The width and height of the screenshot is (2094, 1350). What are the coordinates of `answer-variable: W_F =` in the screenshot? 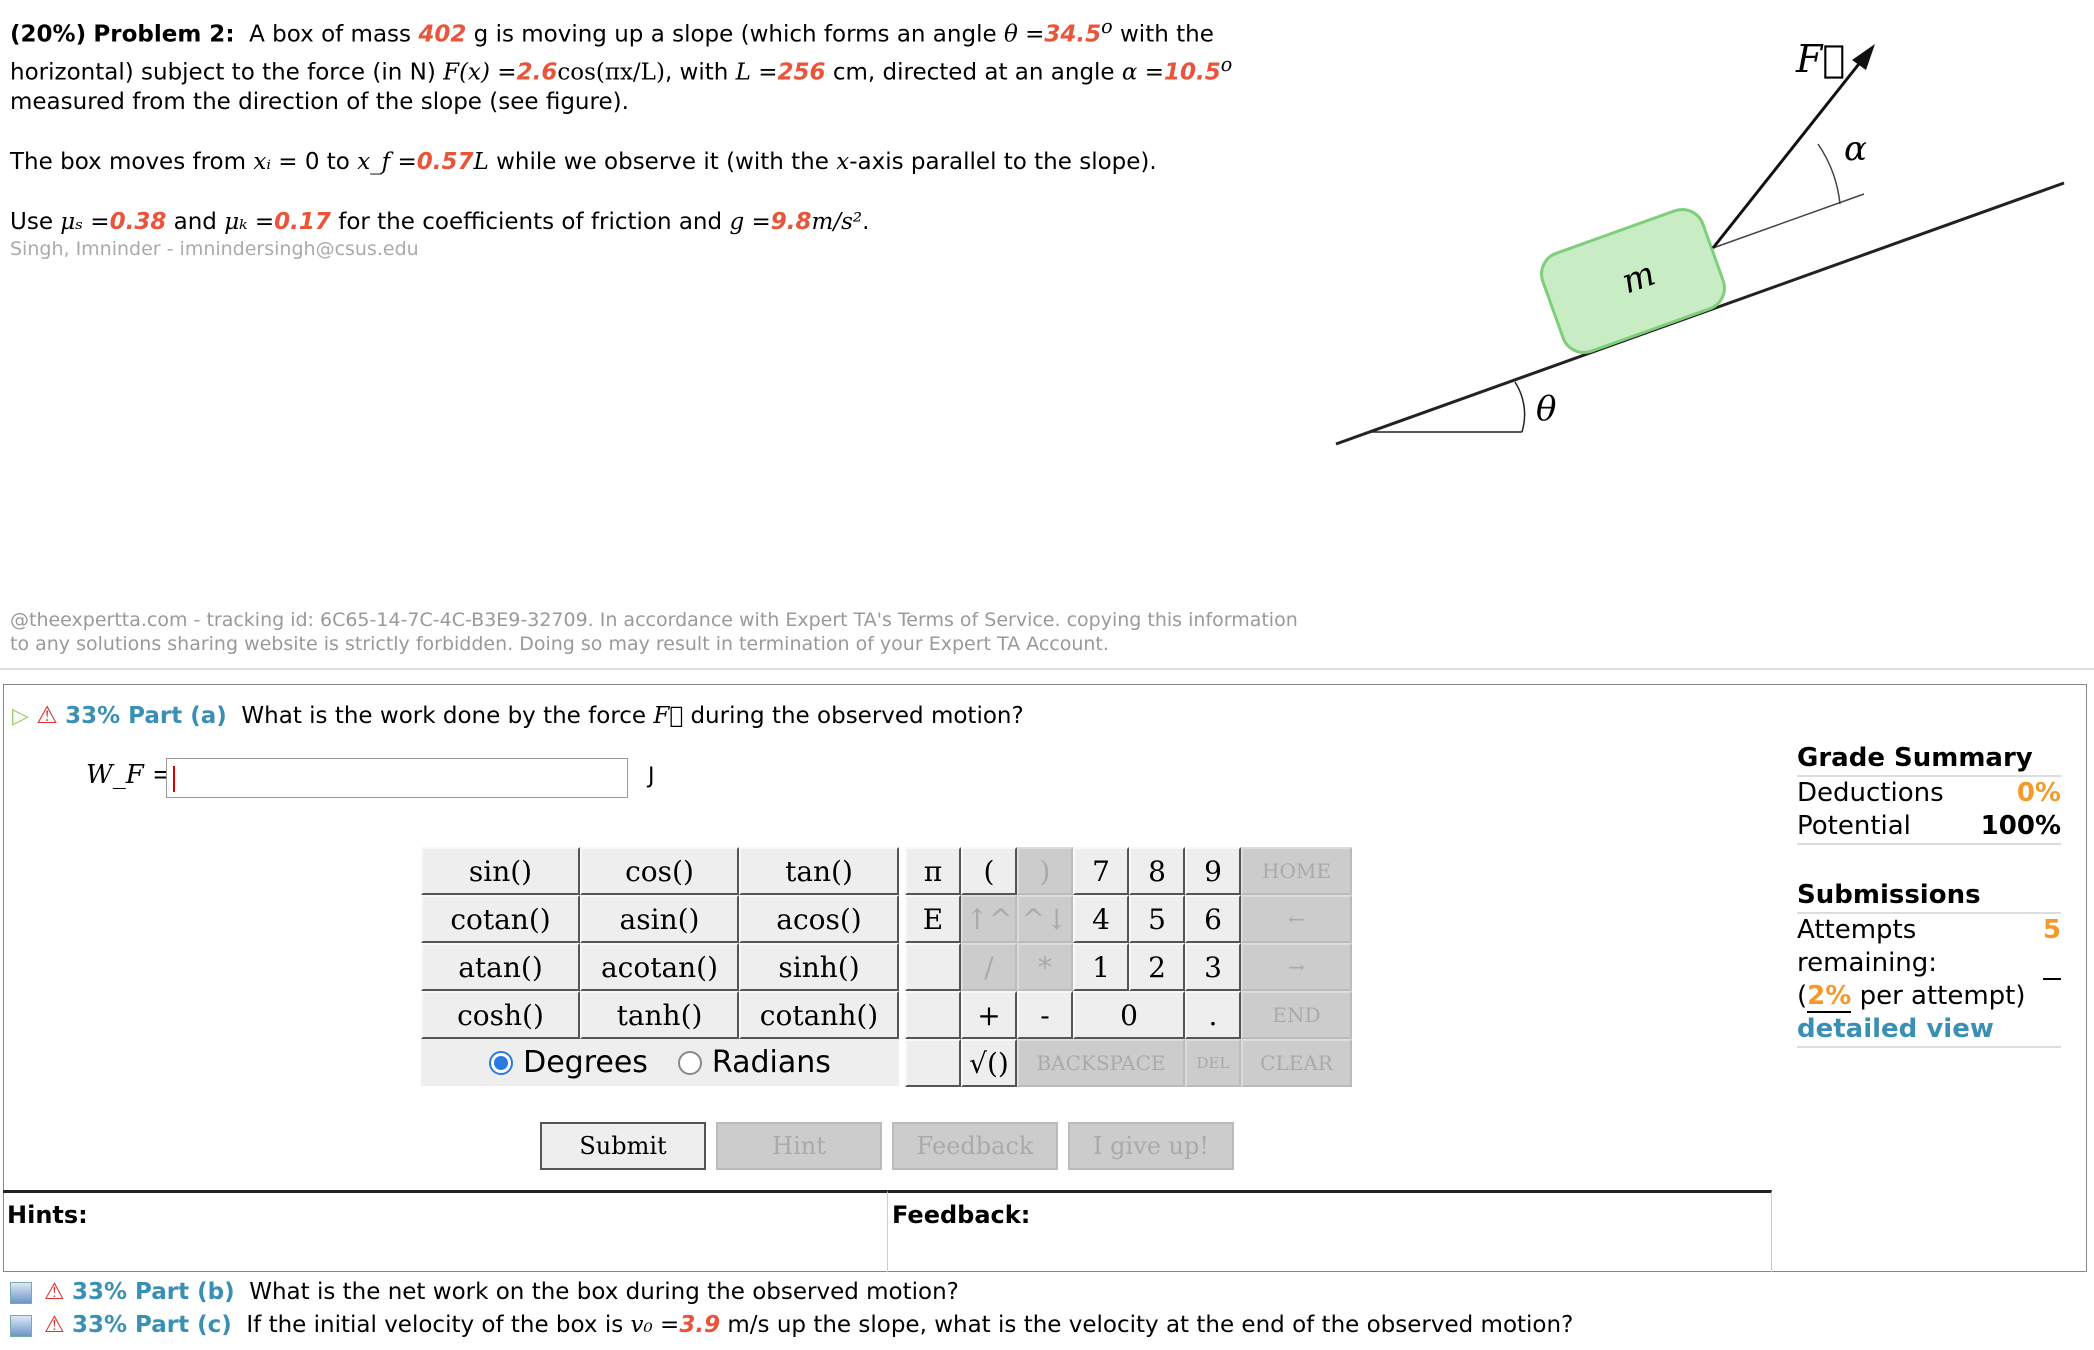 It's located at (130, 775).